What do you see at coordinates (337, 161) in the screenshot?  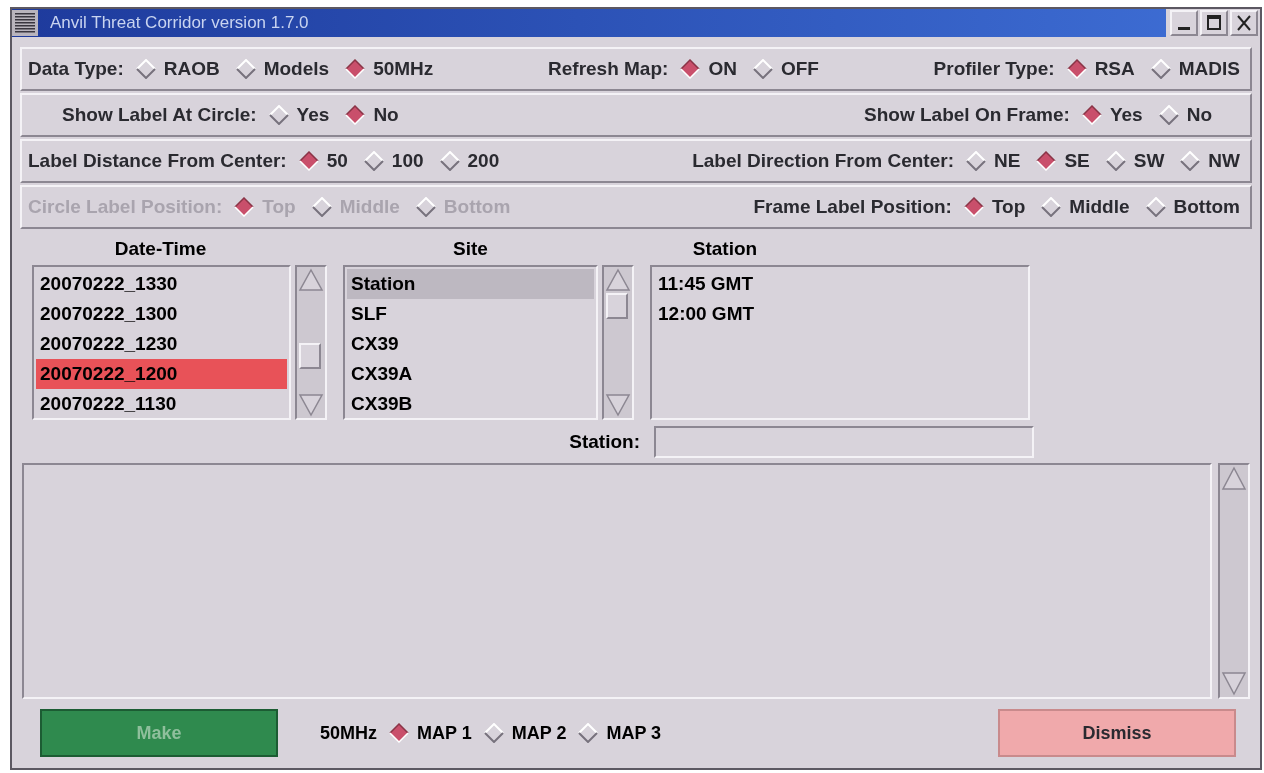 I see `radio-label: 50` at bounding box center [337, 161].